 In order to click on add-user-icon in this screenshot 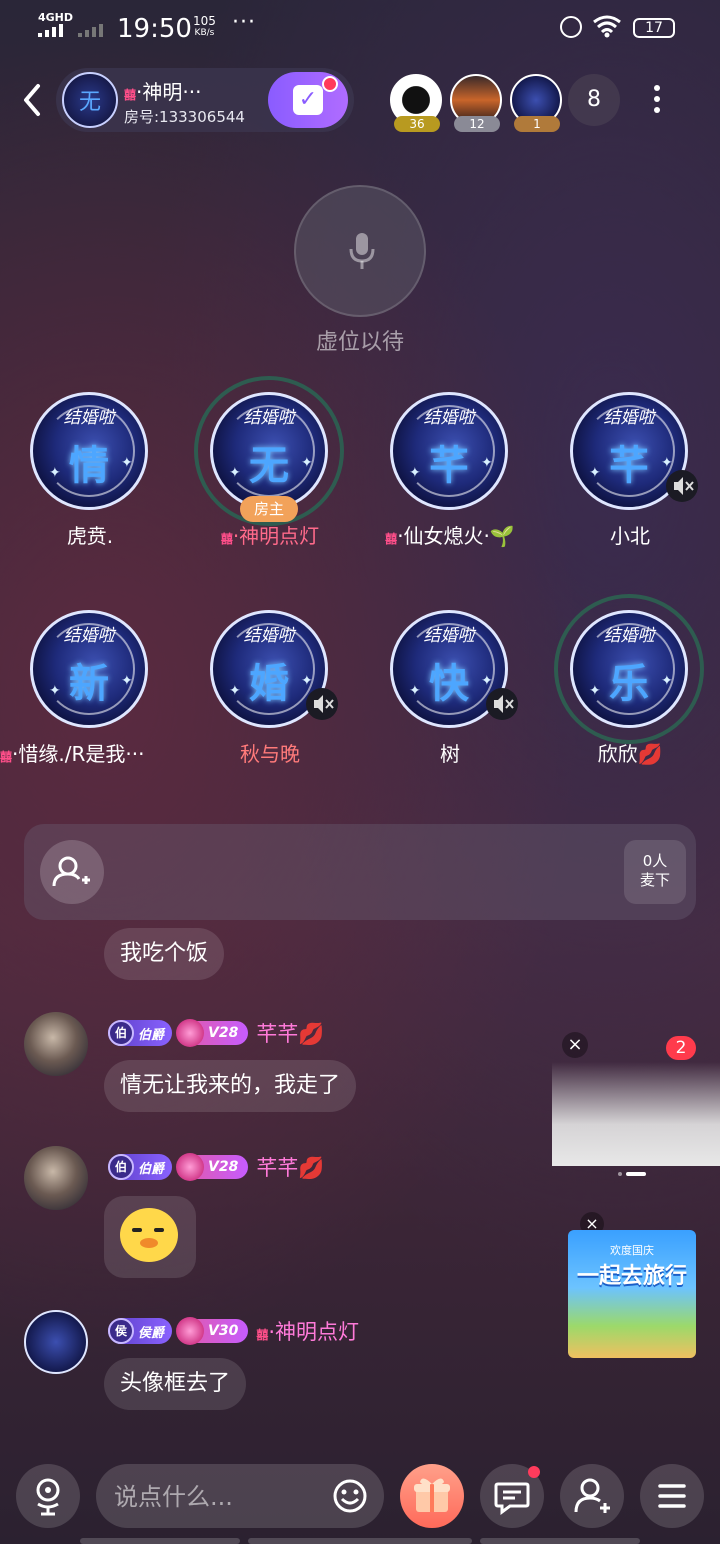, I will do `click(592, 1495)`.